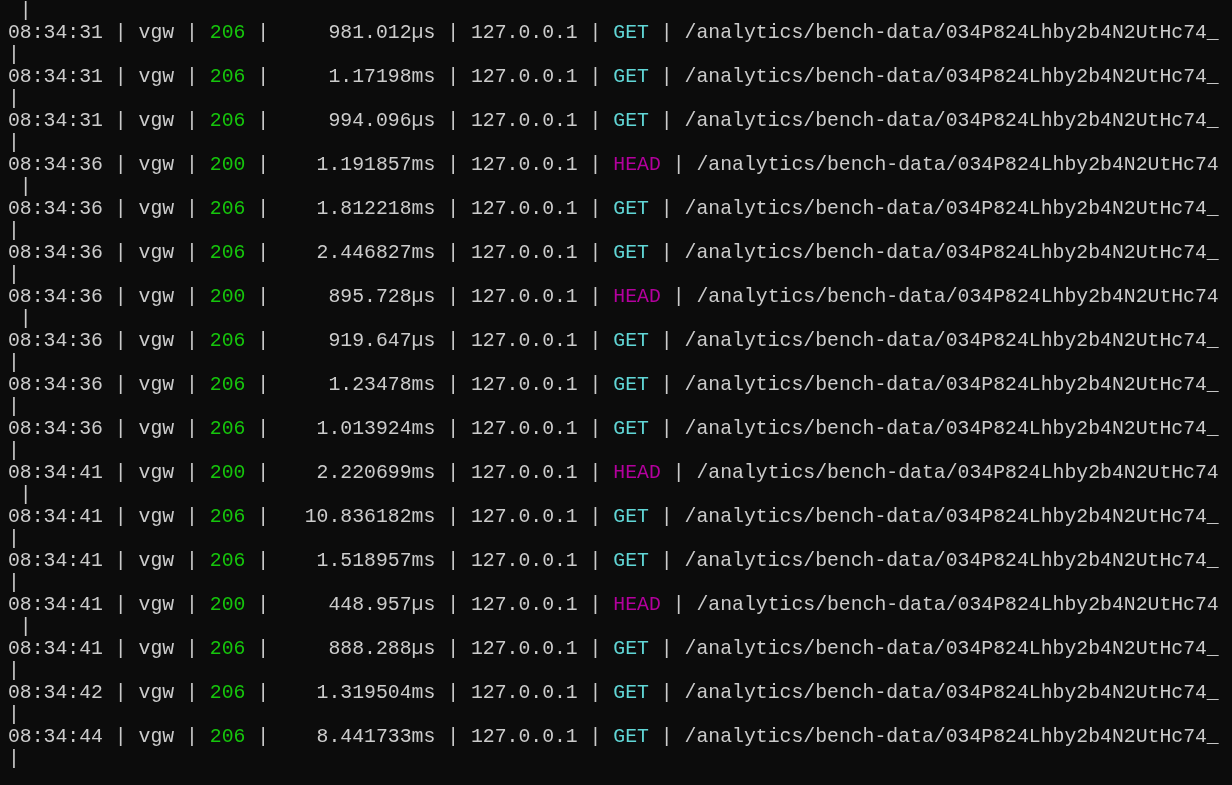  What do you see at coordinates (375, 561) in the screenshot?
I see `duration: 1.518957ms` at bounding box center [375, 561].